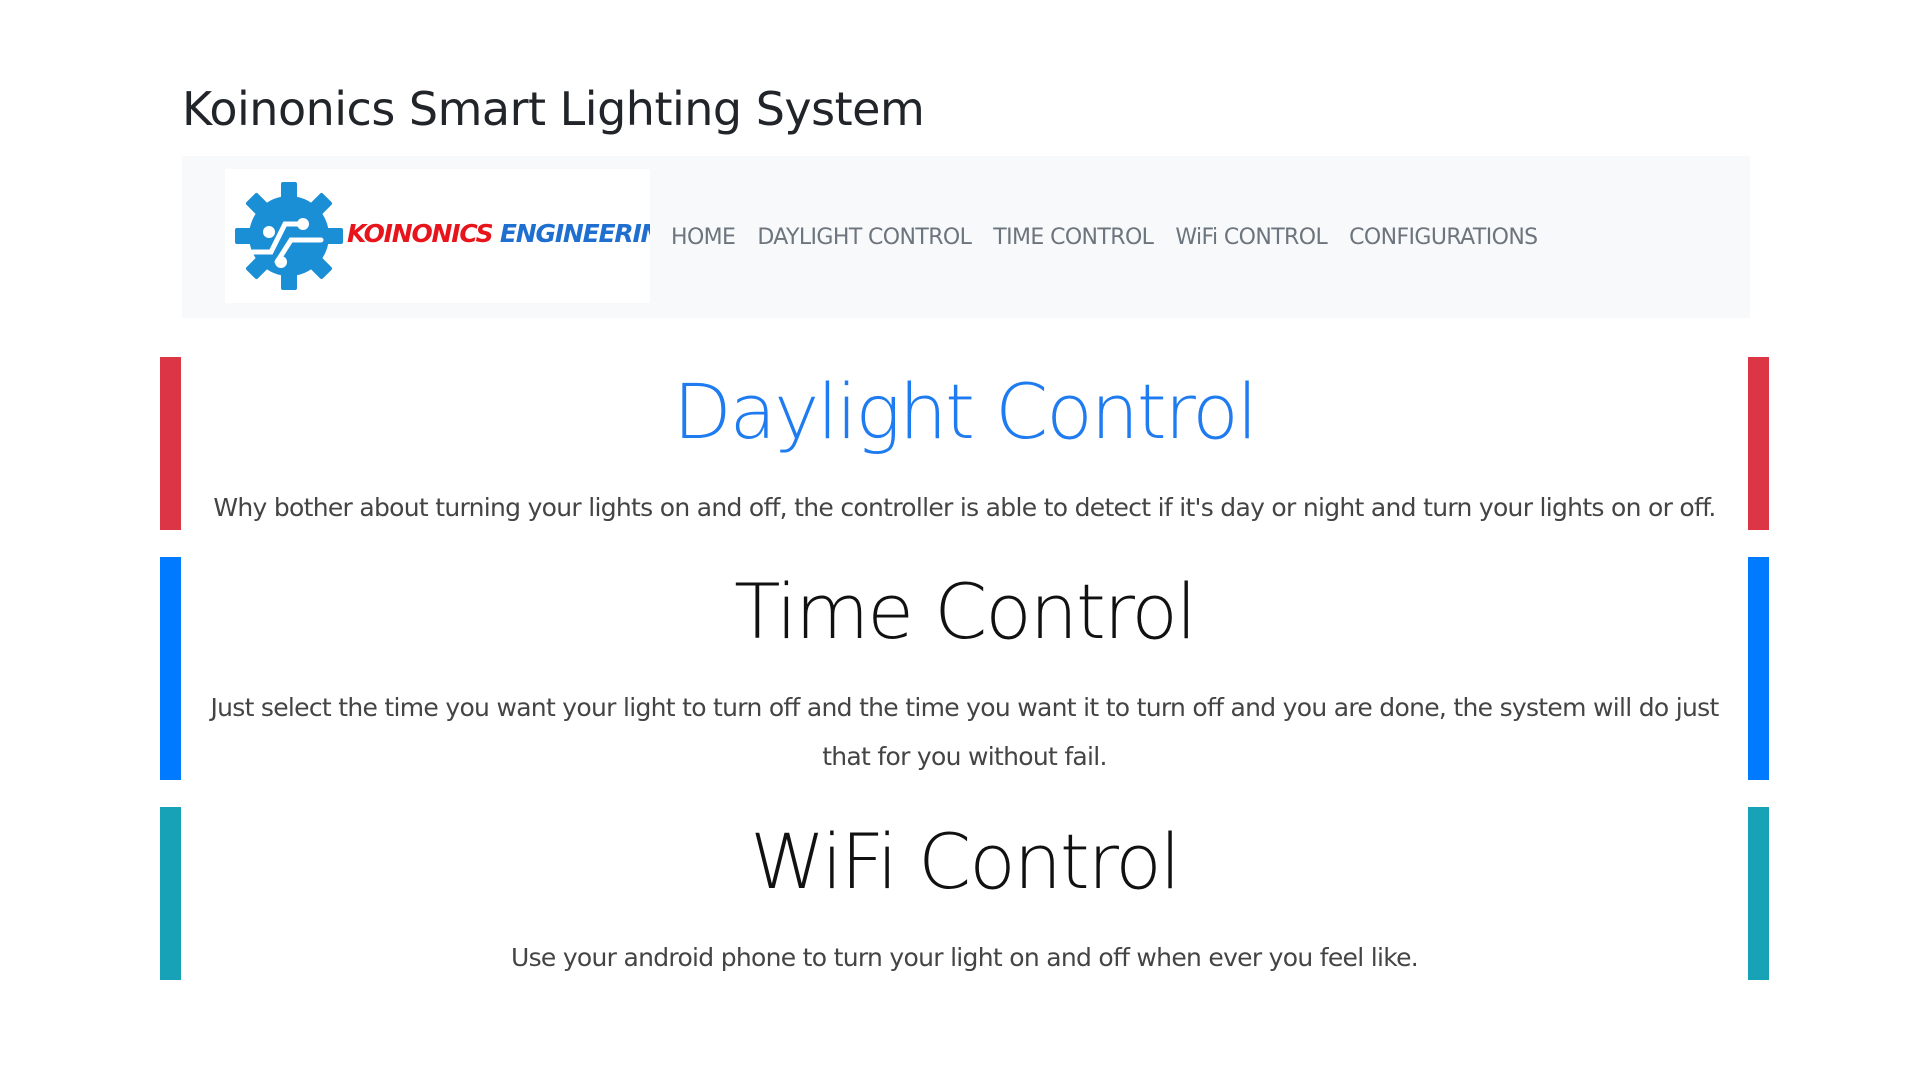 The width and height of the screenshot is (1920, 1080). What do you see at coordinates (498, 233) in the screenshot?
I see `brand-name: KOINONICS ENGINEERING` at bounding box center [498, 233].